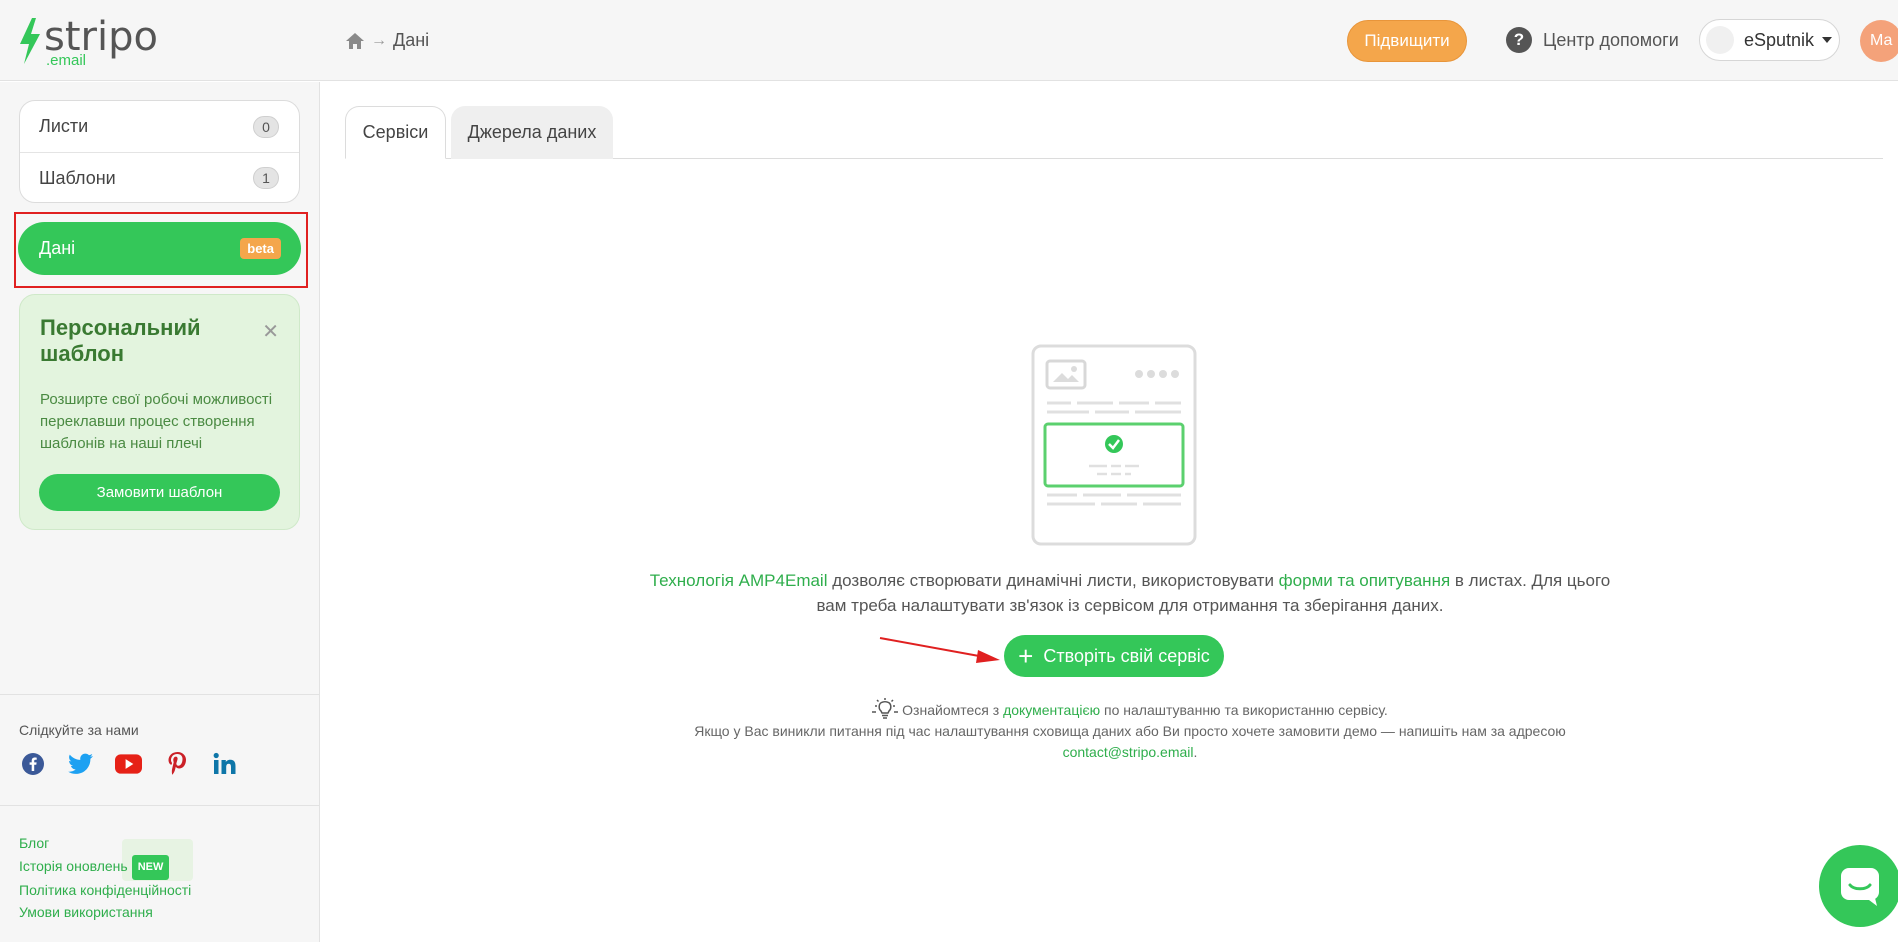  Describe the element at coordinates (1114, 445) in the screenshot. I see `email-template-icon` at that location.